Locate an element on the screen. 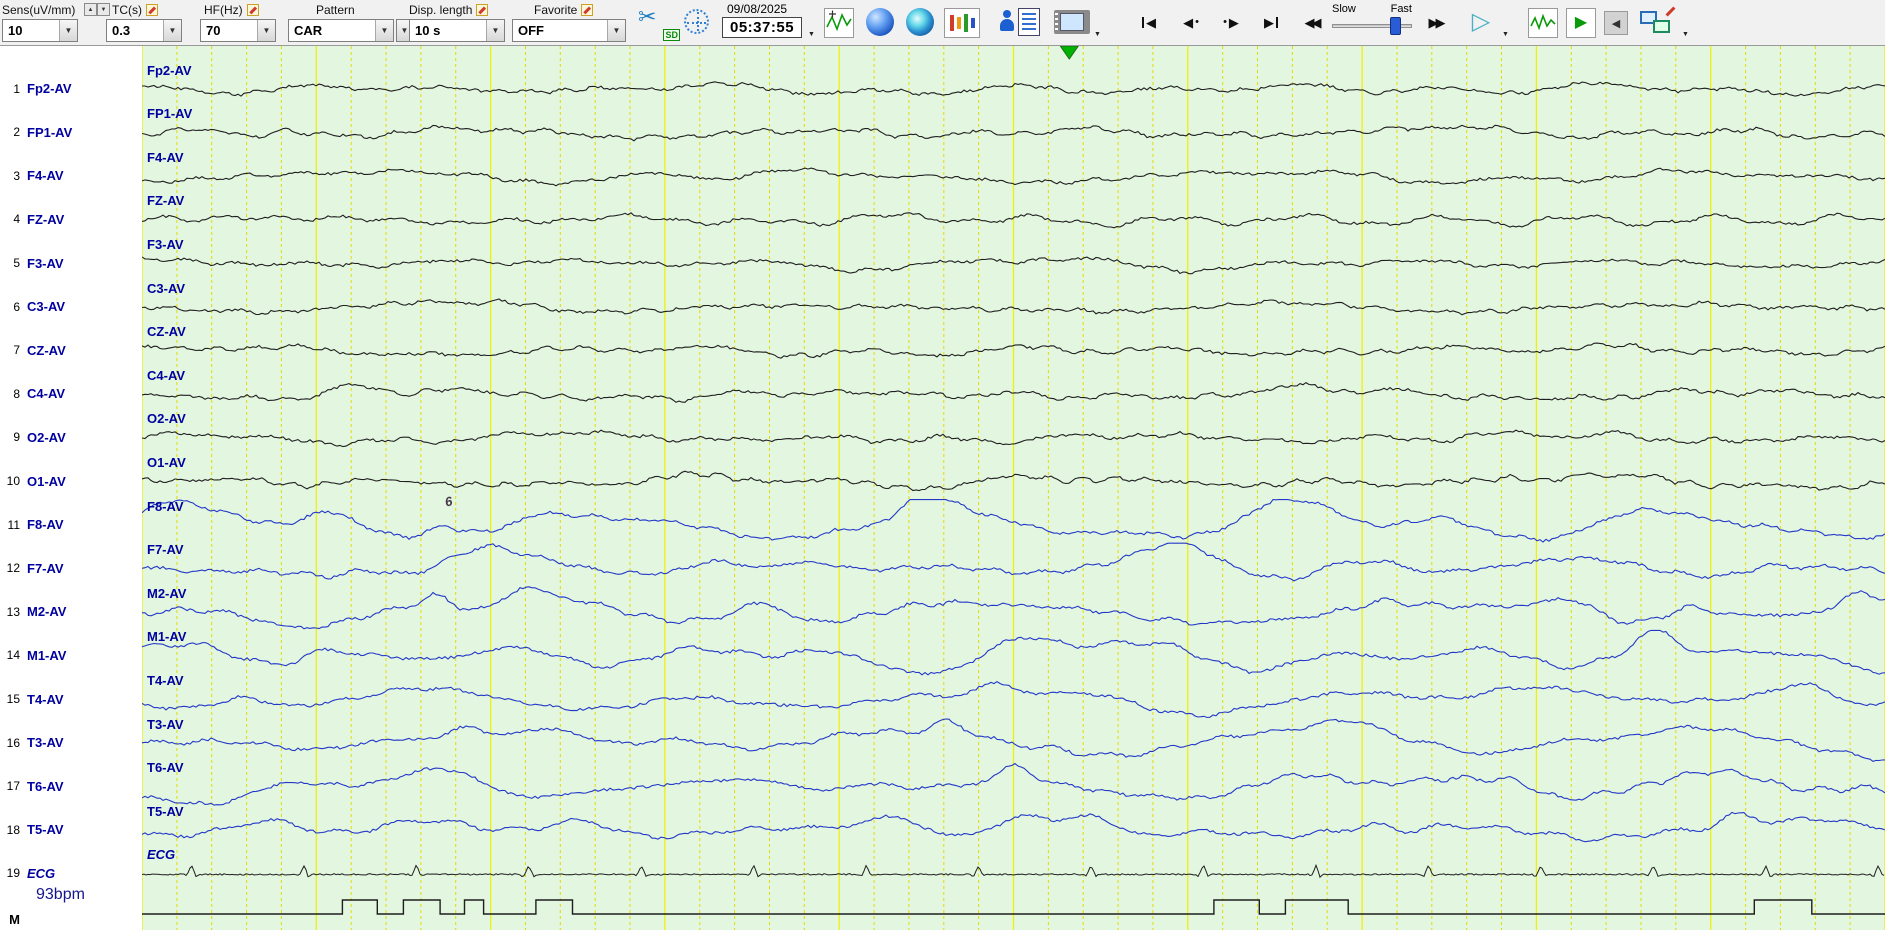  review-waveform-button is located at coordinates (1543, 23).